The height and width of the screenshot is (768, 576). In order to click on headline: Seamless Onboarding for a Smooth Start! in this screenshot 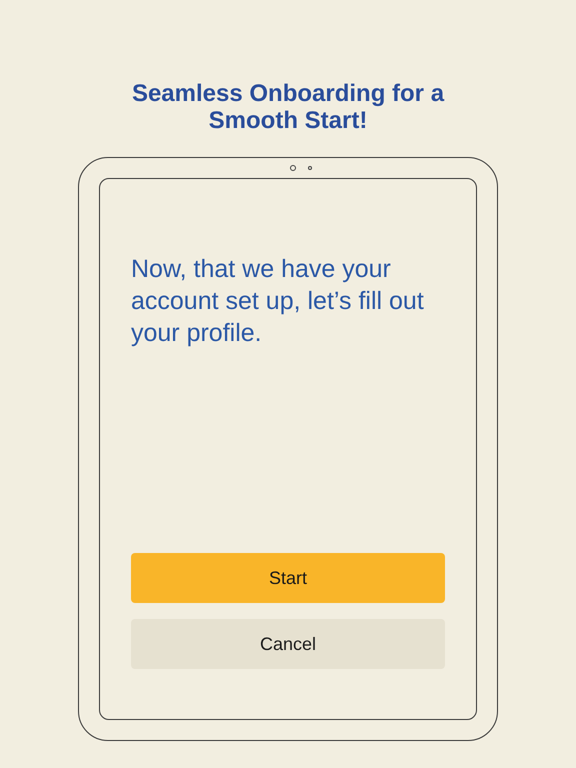, I will do `click(288, 107)`.